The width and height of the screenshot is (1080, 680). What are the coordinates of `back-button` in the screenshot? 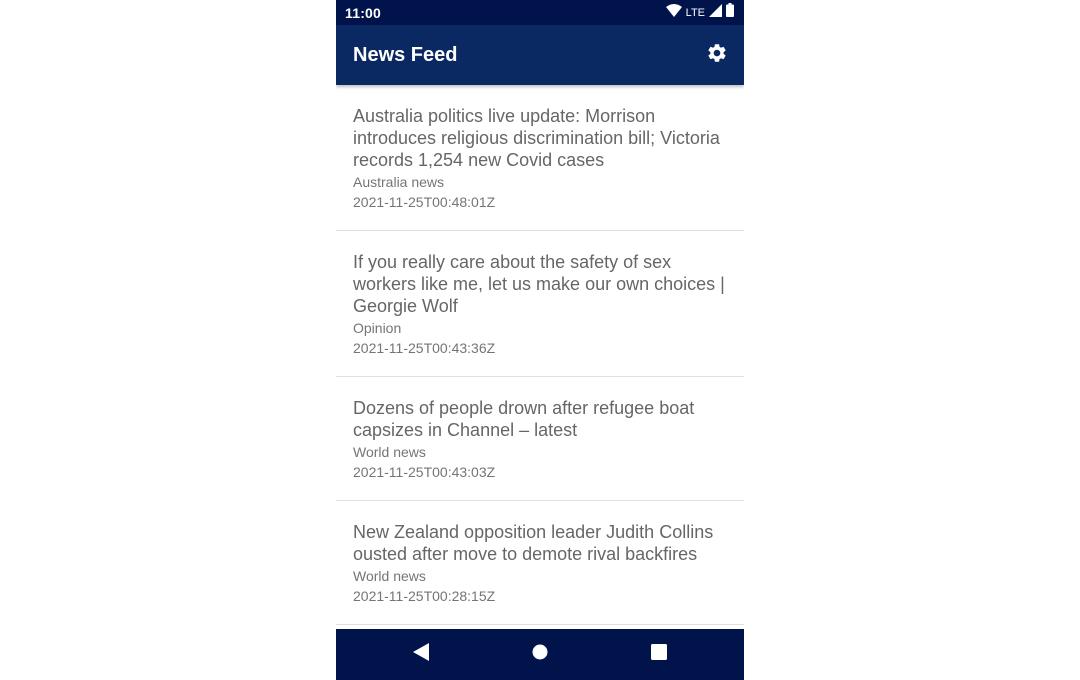 It's located at (421, 654).